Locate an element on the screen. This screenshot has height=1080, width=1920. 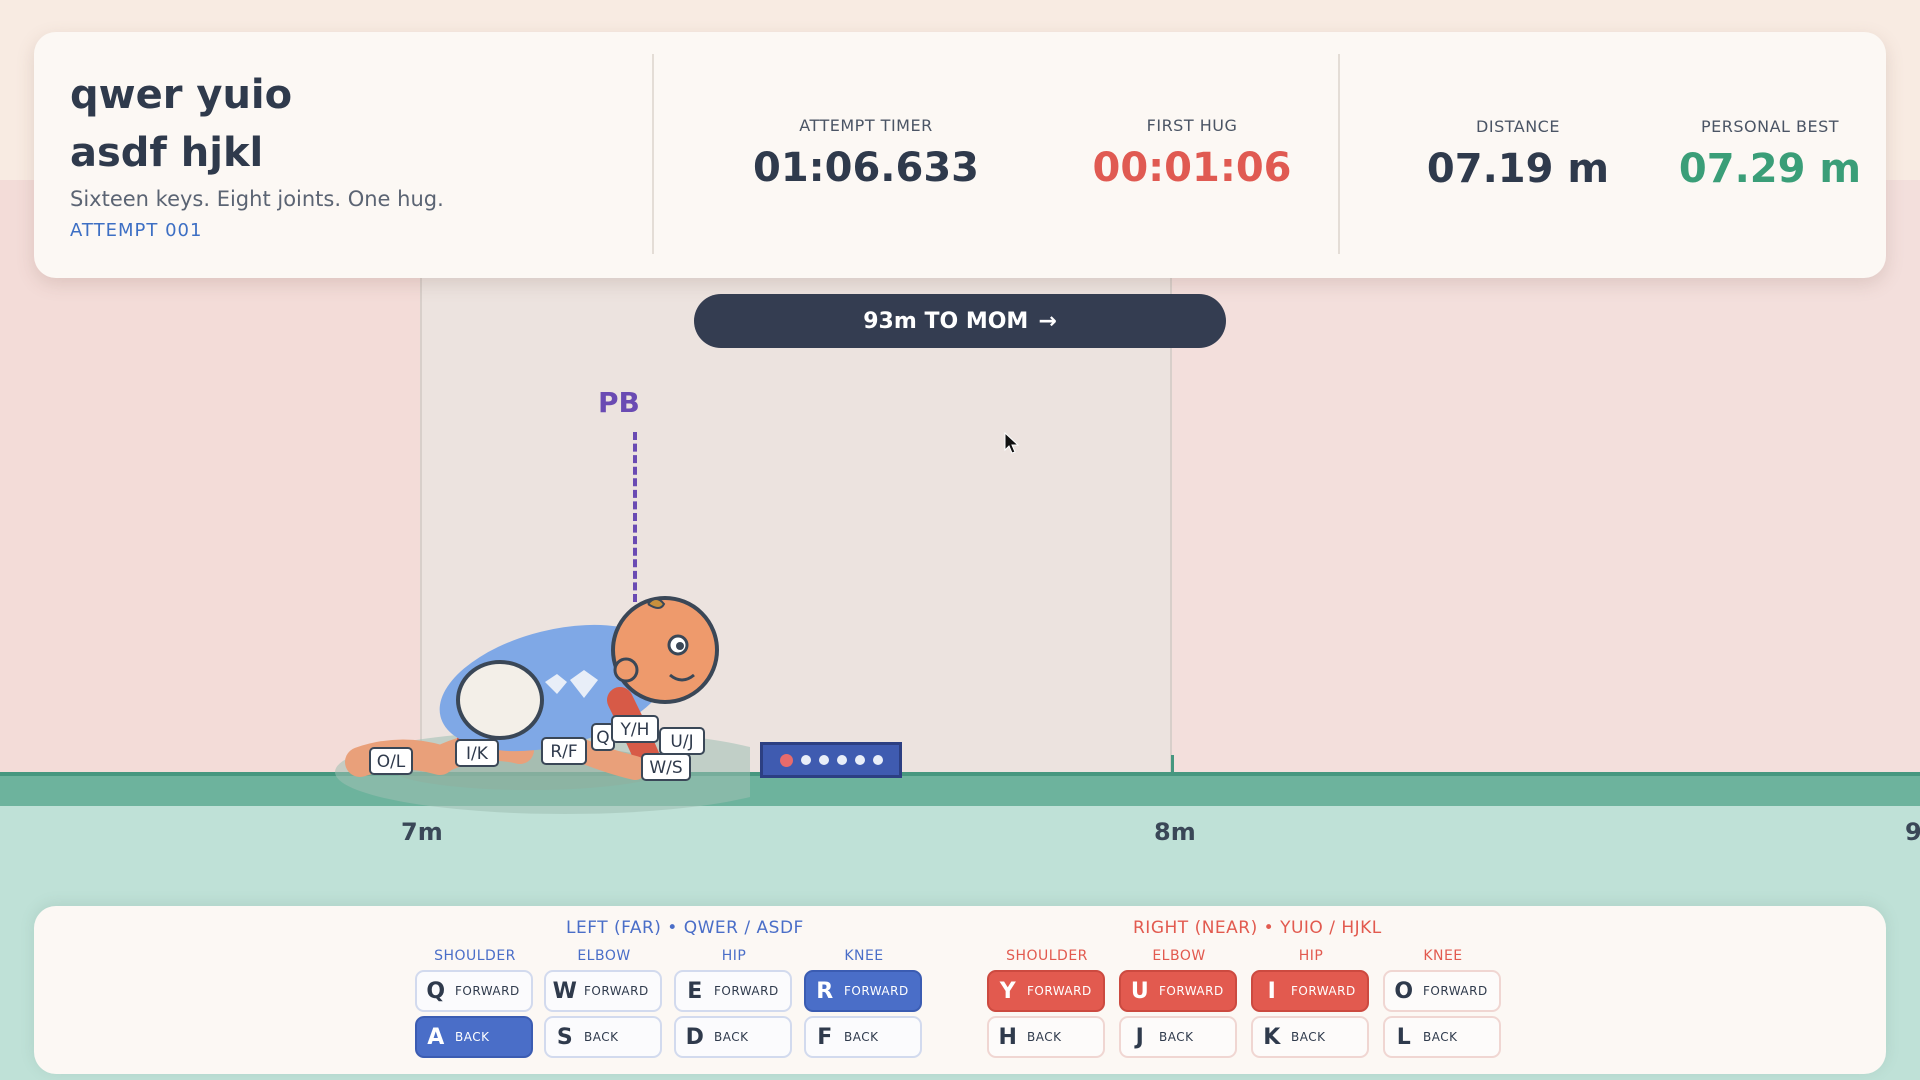
meter-tick is located at coordinates (1172, 765).